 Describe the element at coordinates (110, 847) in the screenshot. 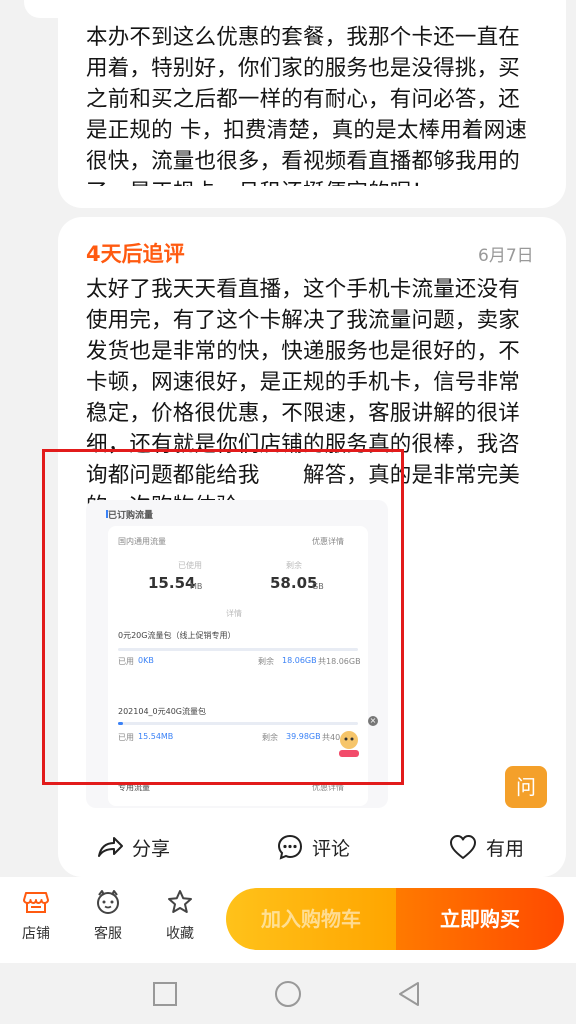

I see `share-icon` at that location.